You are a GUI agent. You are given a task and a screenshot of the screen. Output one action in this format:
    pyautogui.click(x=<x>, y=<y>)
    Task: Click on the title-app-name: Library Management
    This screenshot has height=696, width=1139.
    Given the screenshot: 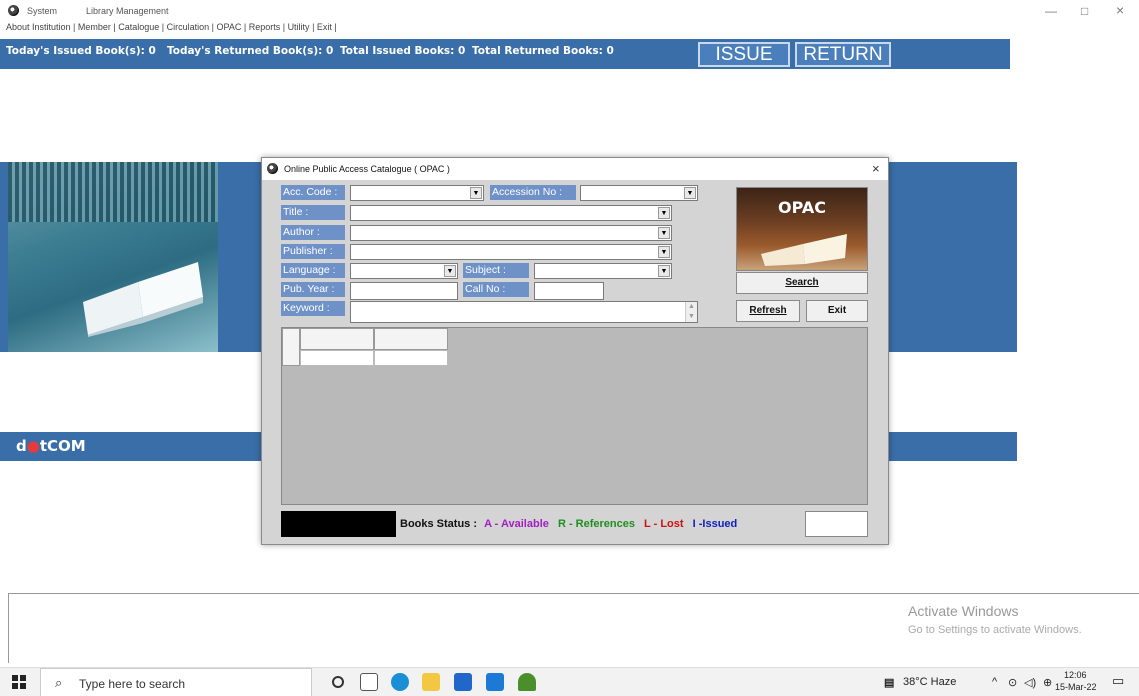 What is the action you would take?
    pyautogui.click(x=127, y=11)
    